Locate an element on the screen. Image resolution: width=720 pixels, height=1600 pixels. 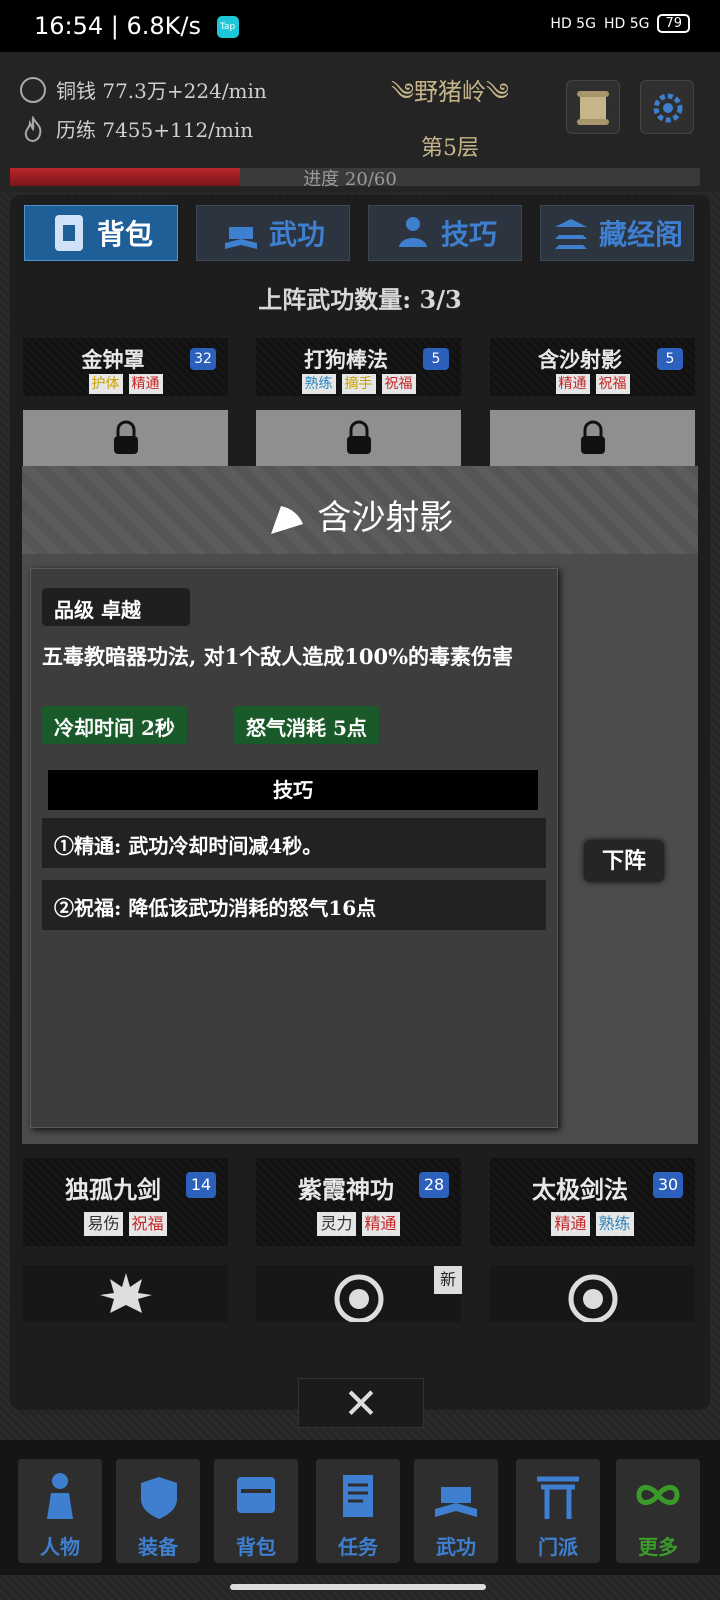
skill-detail-title: 含沙射影 is located at coordinates (360, 515).